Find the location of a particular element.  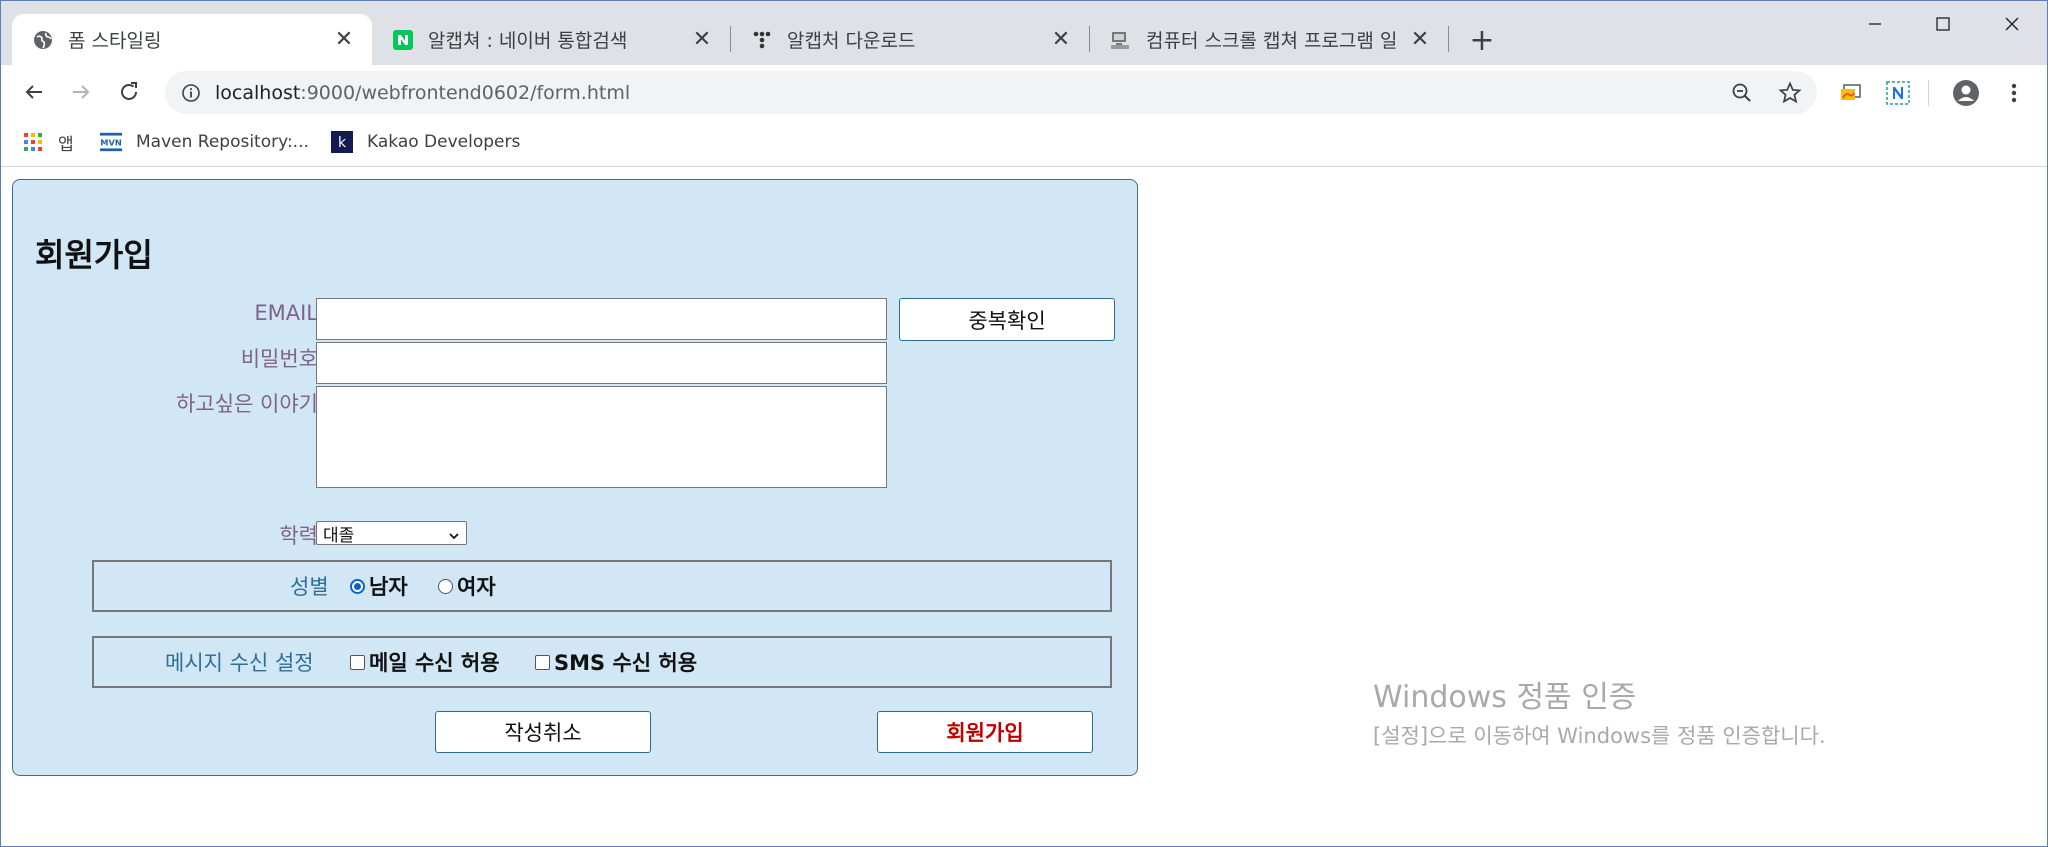

education-label: 학력 is located at coordinates (298, 536).